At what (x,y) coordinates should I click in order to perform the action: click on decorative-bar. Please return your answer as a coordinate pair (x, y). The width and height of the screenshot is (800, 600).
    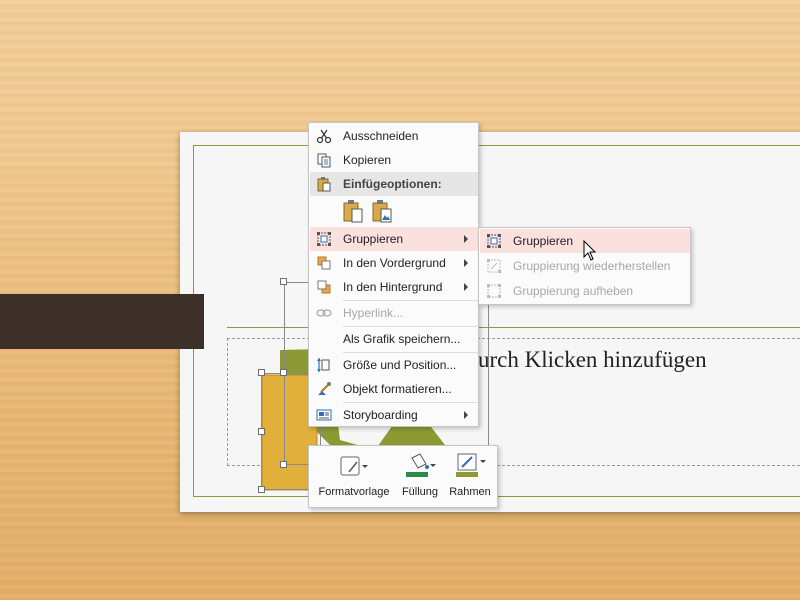
    Looking at the image, I should click on (102, 321).